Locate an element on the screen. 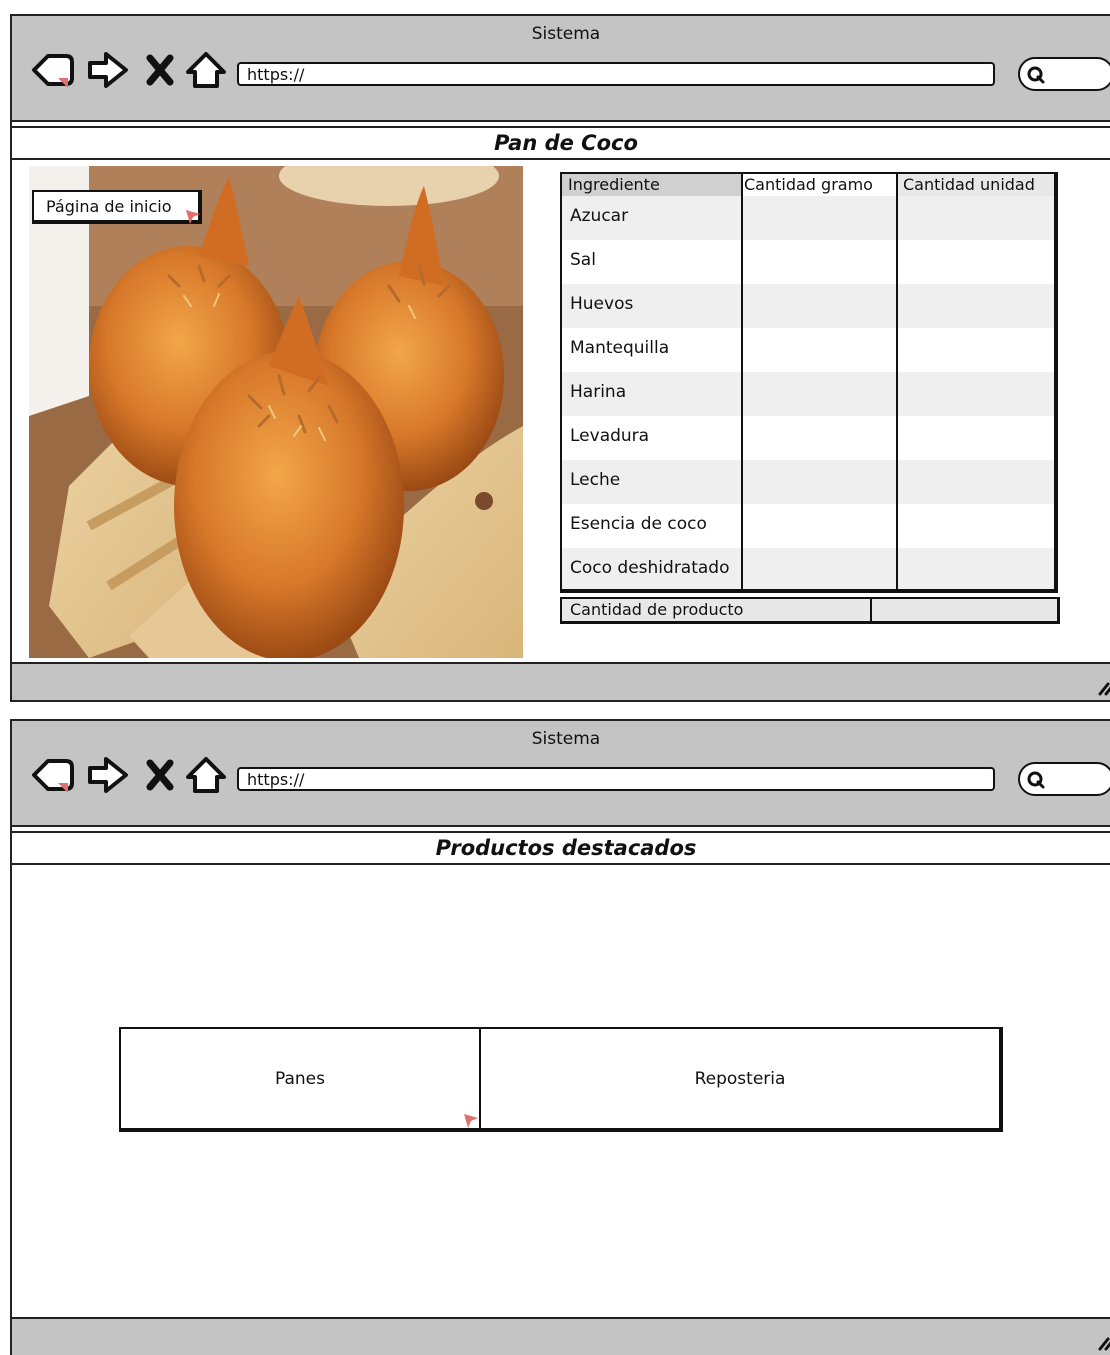 The width and height of the screenshot is (1110, 1355). table-row: Esencia de coco is located at coordinates (808, 526).